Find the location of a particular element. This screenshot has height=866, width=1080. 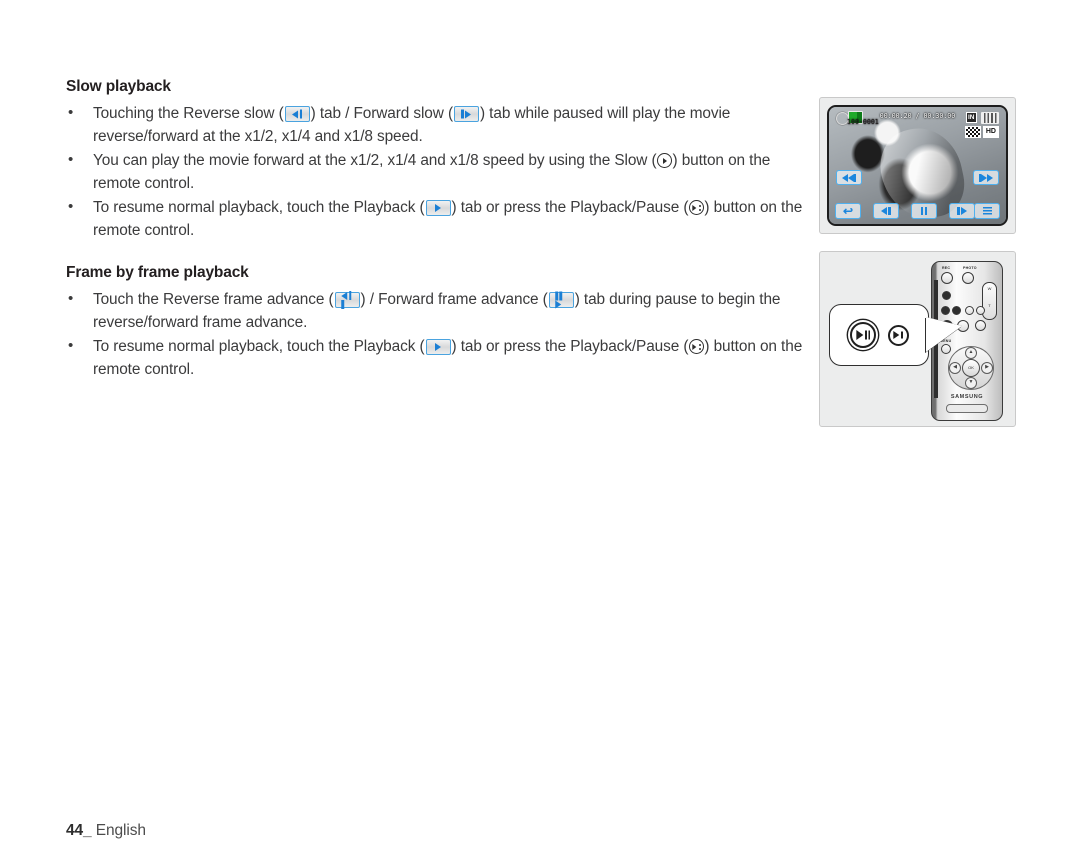

skip-next-icon is located at coordinates (990, 177).